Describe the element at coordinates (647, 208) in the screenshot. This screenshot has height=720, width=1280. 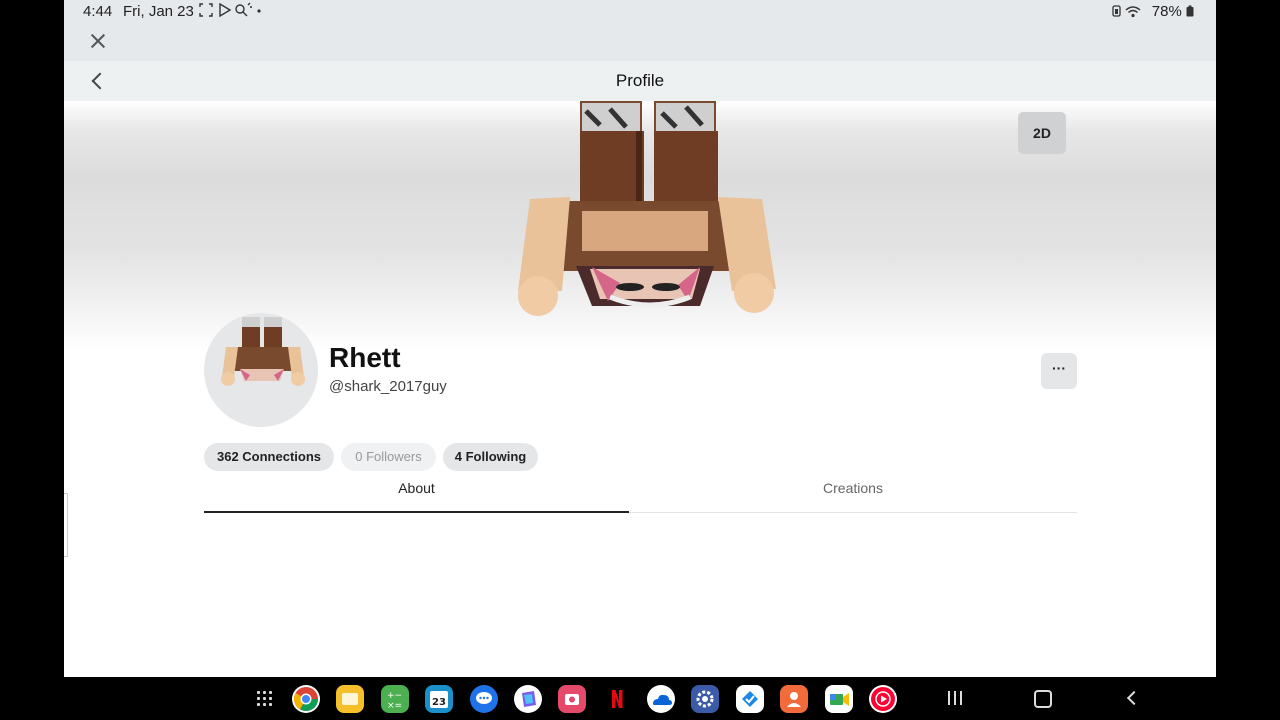
I see `avatar-3d-render` at that location.